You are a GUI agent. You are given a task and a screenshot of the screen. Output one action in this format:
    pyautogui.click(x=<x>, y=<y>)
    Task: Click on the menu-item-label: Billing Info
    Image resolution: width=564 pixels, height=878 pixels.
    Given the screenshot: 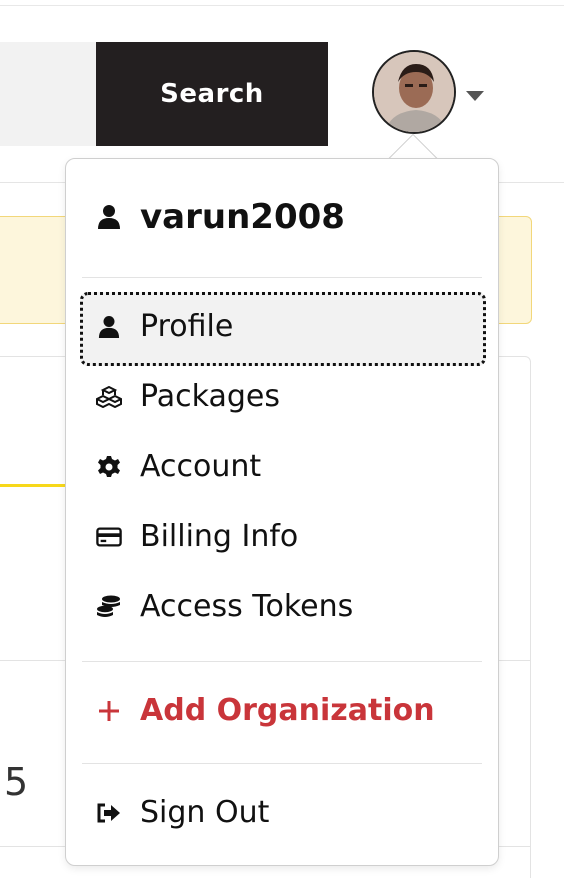 What is the action you would take?
    pyautogui.click(x=219, y=536)
    